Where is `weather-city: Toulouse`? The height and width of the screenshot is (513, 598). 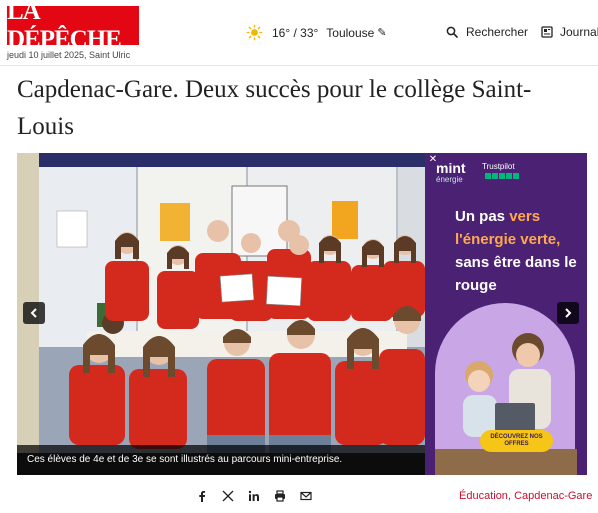
weather-city: Toulouse is located at coordinates (350, 32).